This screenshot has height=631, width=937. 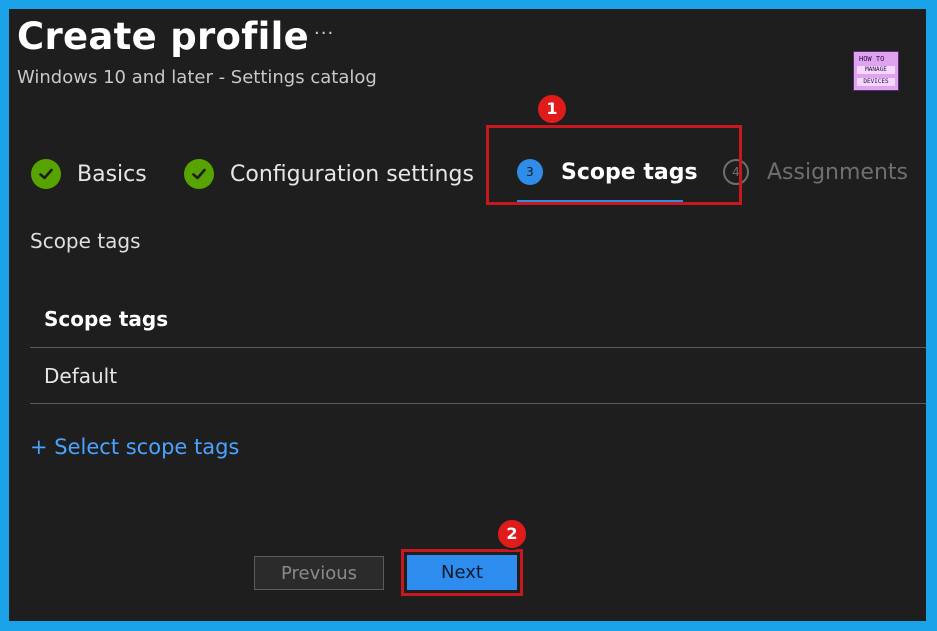 What do you see at coordinates (512, 534) in the screenshot?
I see `annotation-badge-2: 2` at bounding box center [512, 534].